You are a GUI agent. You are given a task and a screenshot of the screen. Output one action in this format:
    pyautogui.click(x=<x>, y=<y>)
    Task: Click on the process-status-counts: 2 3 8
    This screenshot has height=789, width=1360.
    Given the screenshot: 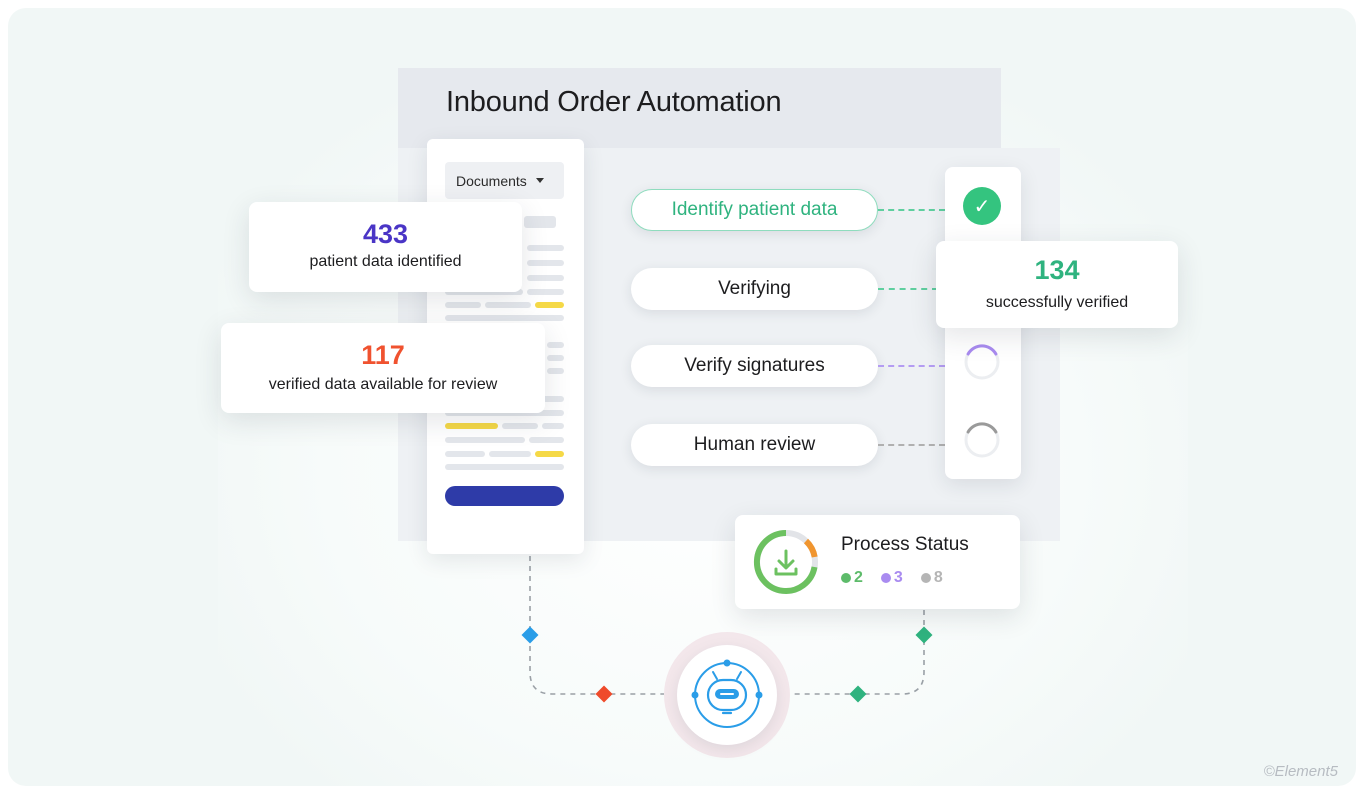 What is the action you would take?
    pyautogui.click(x=892, y=578)
    